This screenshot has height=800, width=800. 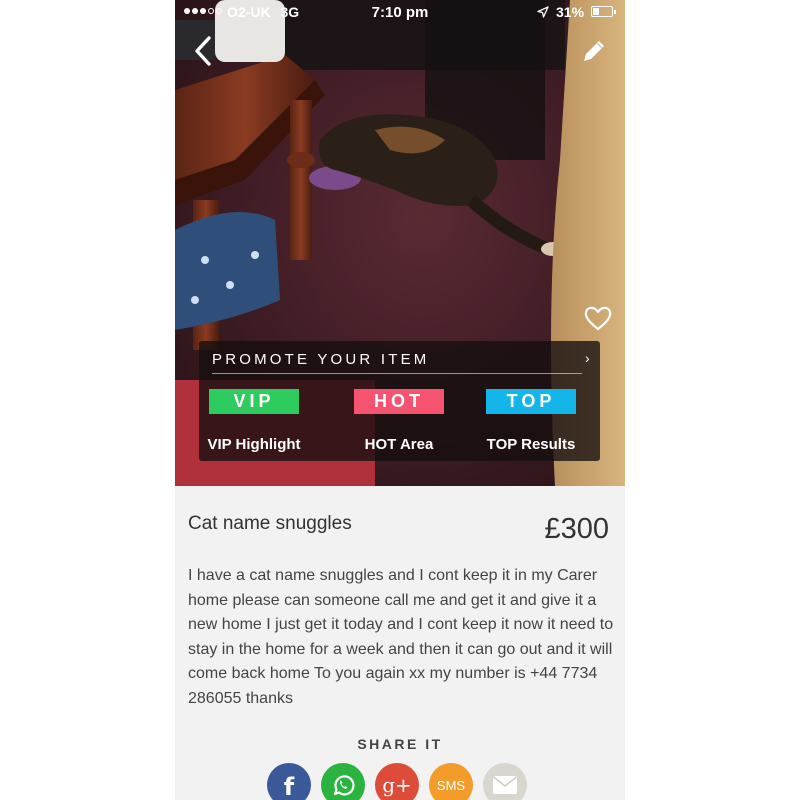 What do you see at coordinates (400, 13) in the screenshot?
I see `status-bar: O2-UK 3G 7:10 pm 31%` at bounding box center [400, 13].